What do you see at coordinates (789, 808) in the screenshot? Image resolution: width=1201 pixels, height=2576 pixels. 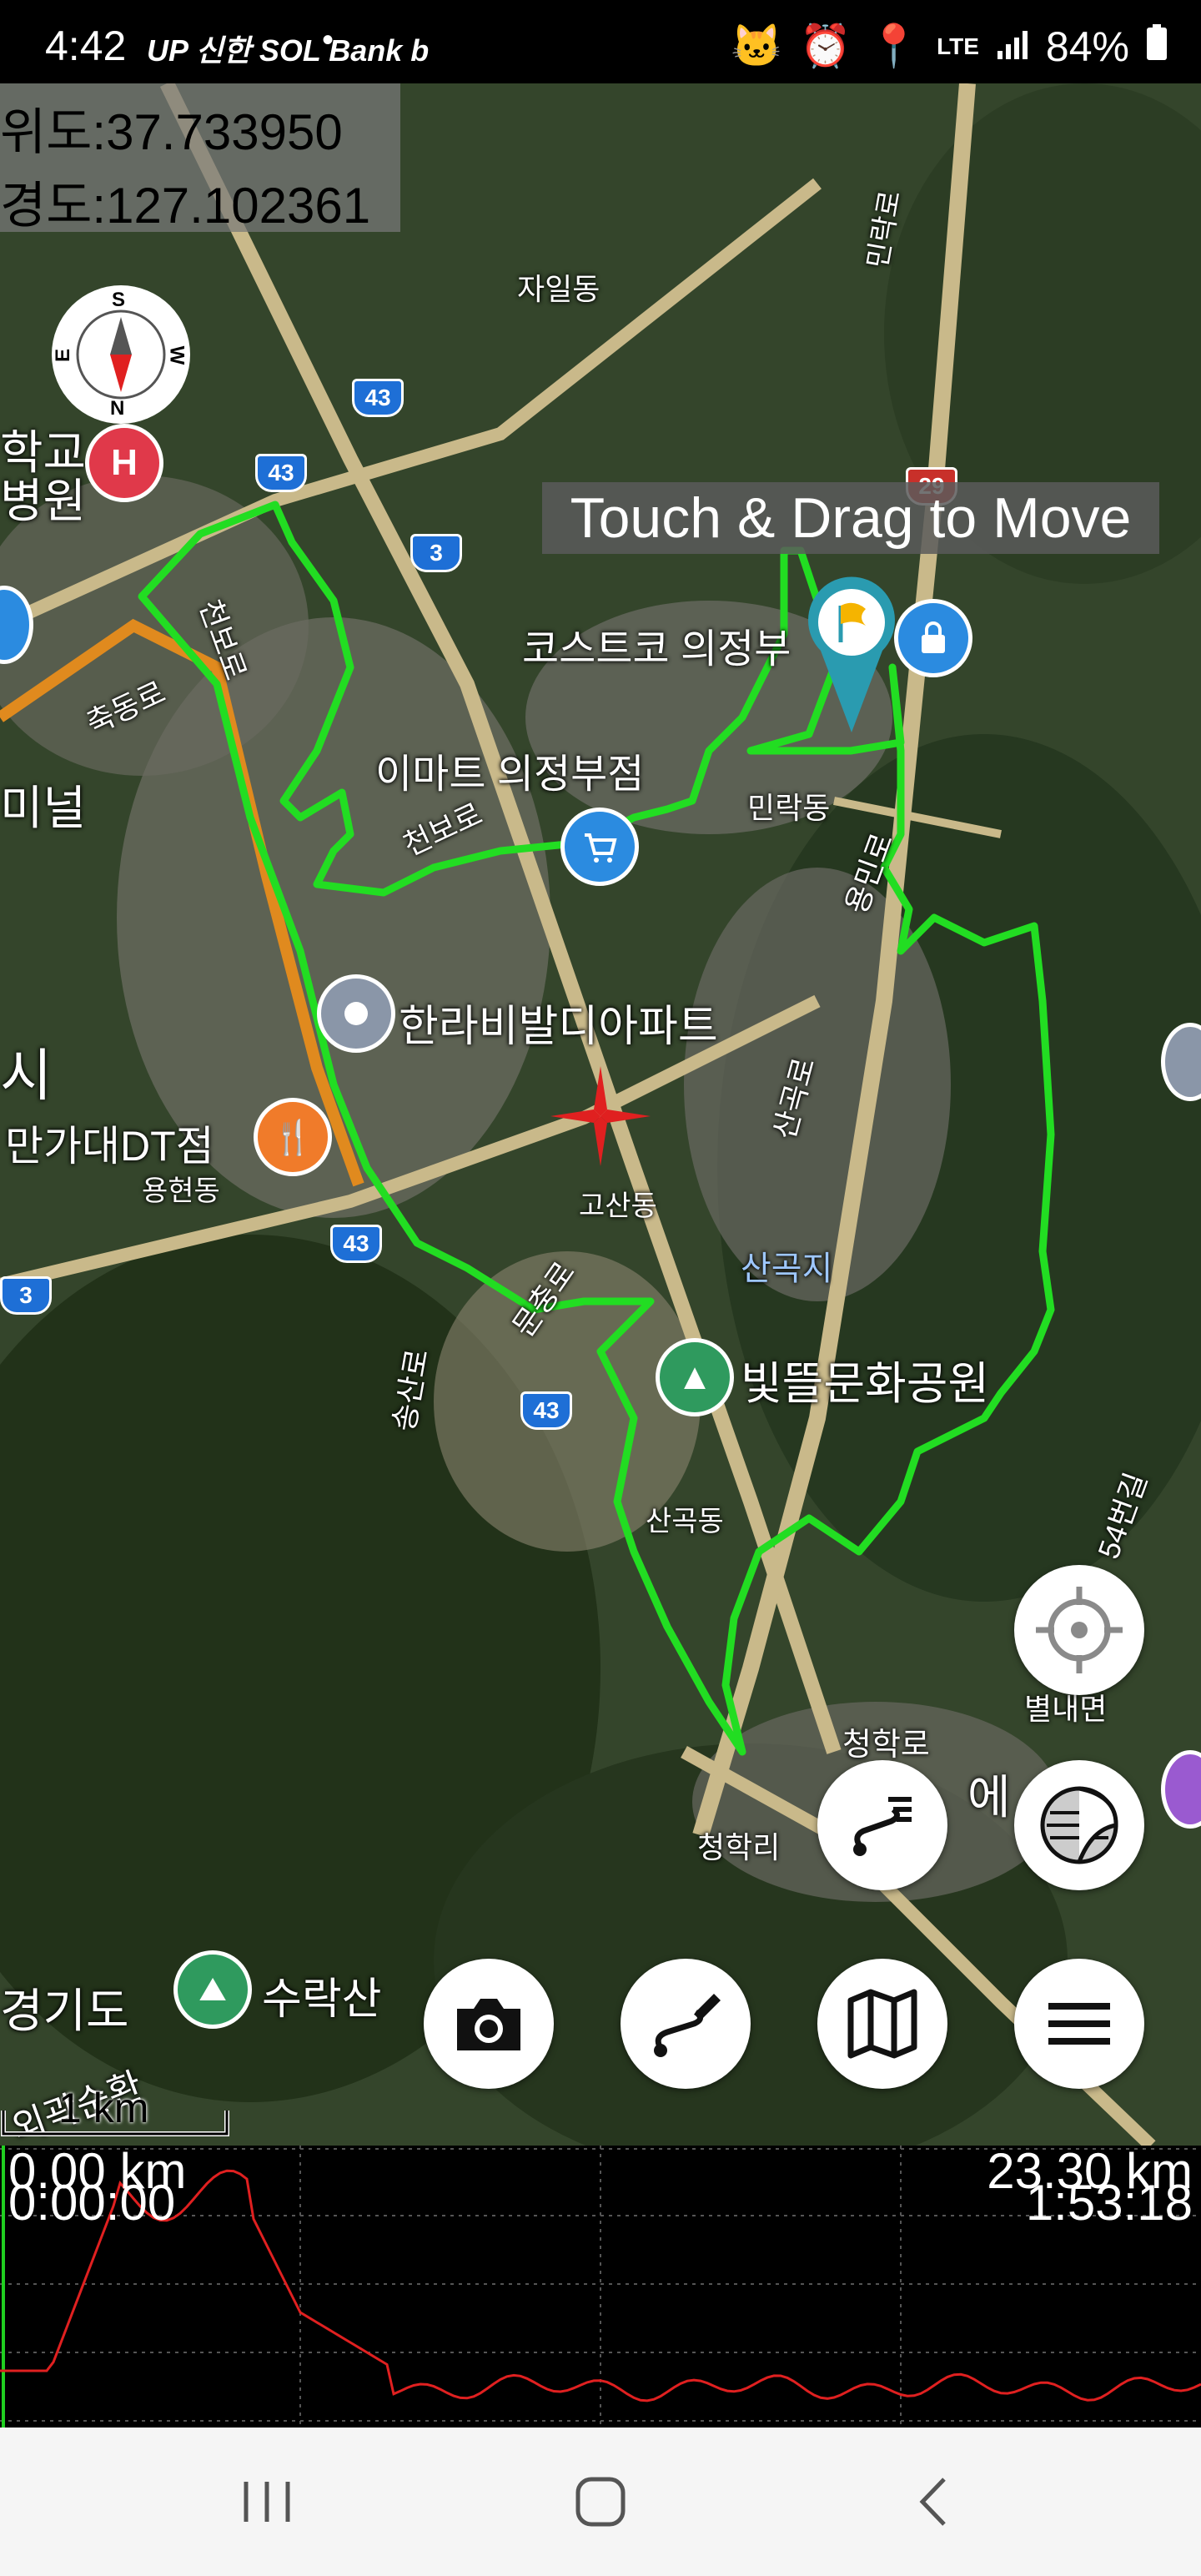 I see `map-label-minrakdong: 민락동` at bounding box center [789, 808].